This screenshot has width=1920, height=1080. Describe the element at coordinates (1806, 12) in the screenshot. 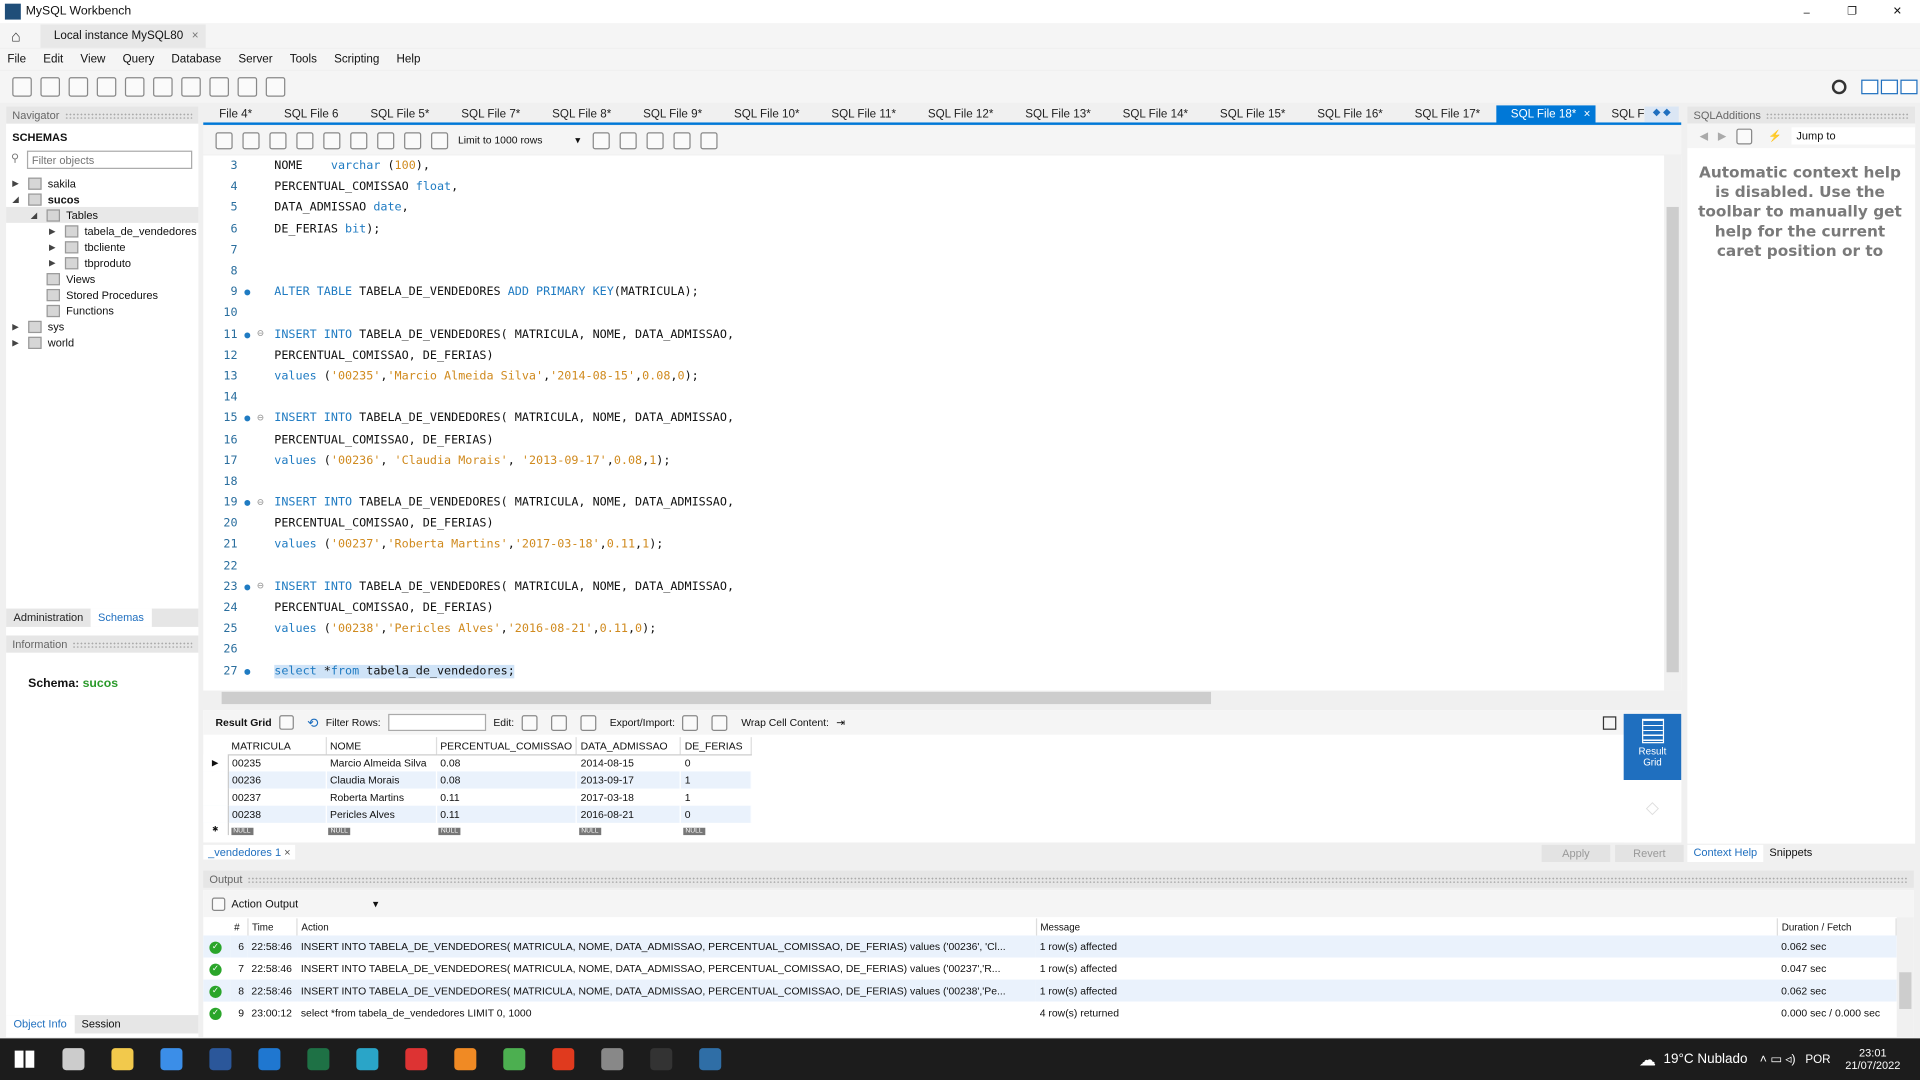

I see `minimize-button: –` at that location.